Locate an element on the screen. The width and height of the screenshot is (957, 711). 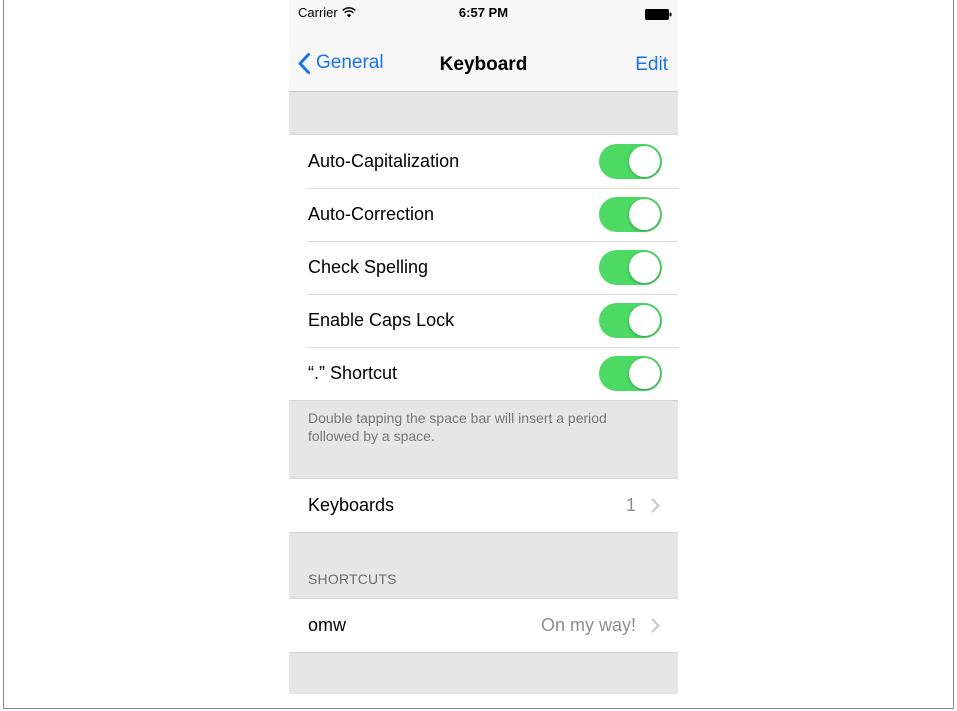
period-shortcut-toggle is located at coordinates (630, 373).